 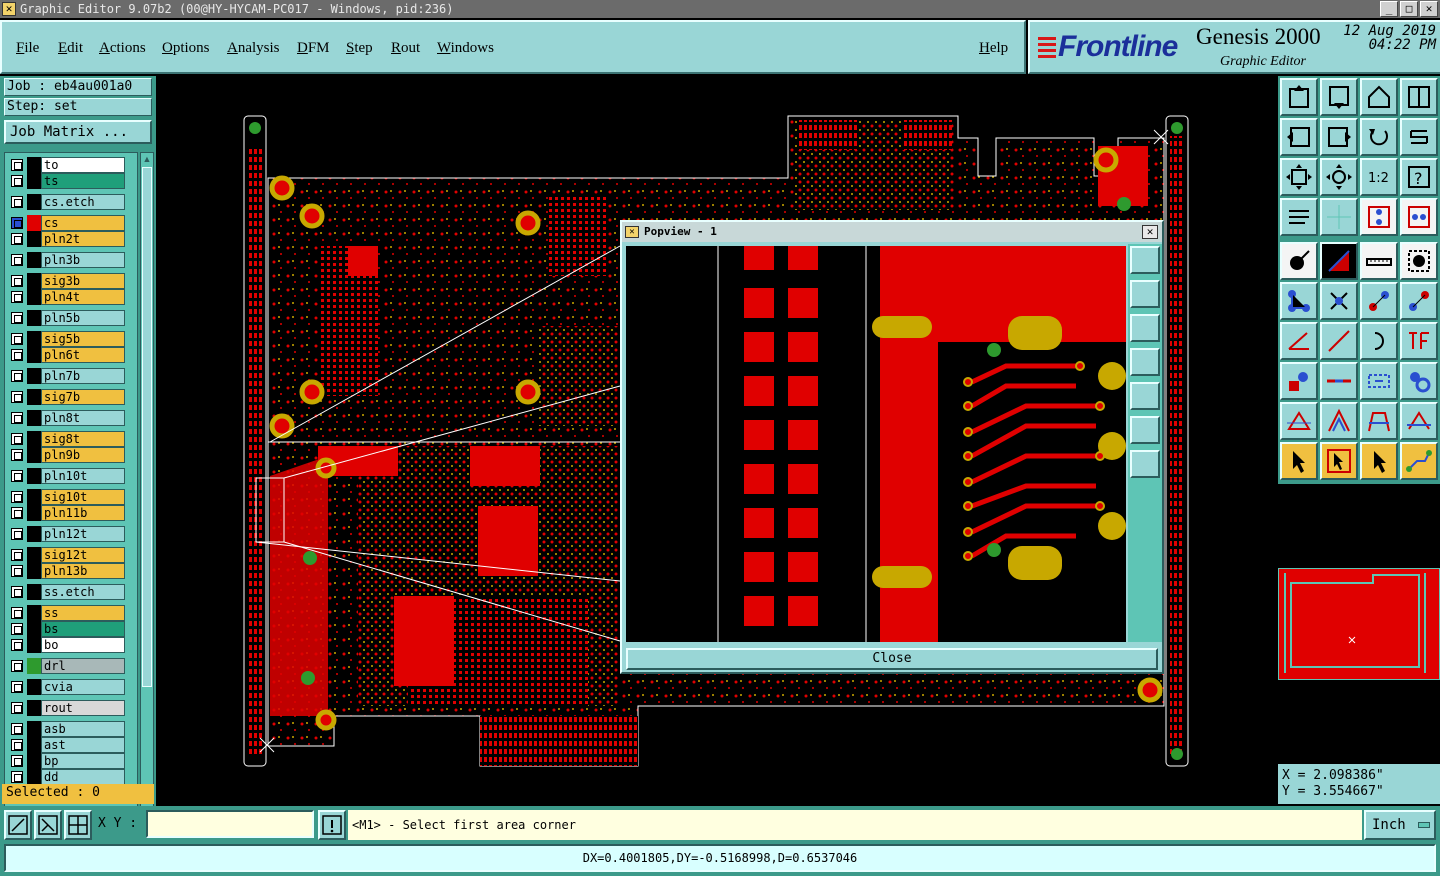 What do you see at coordinates (78, 825) in the screenshot?
I see `grid-snap-button` at bounding box center [78, 825].